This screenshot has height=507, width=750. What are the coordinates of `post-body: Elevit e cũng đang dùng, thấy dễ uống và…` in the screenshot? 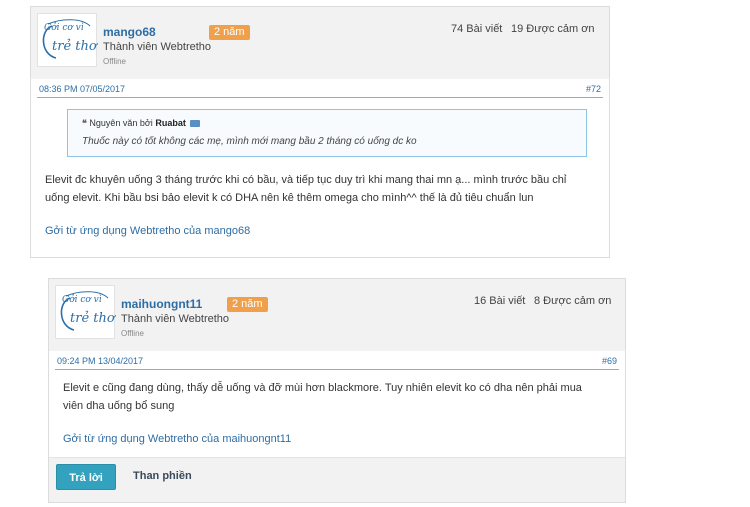 It's located at (343, 397).